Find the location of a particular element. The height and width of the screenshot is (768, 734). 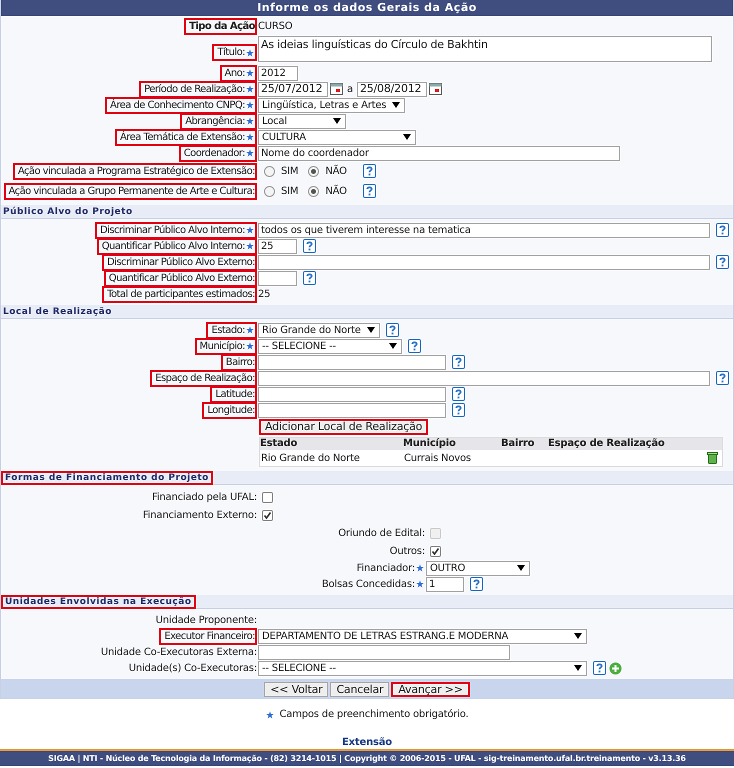

form-title: Informe os dados Gerais da Ação is located at coordinates (367, 8).